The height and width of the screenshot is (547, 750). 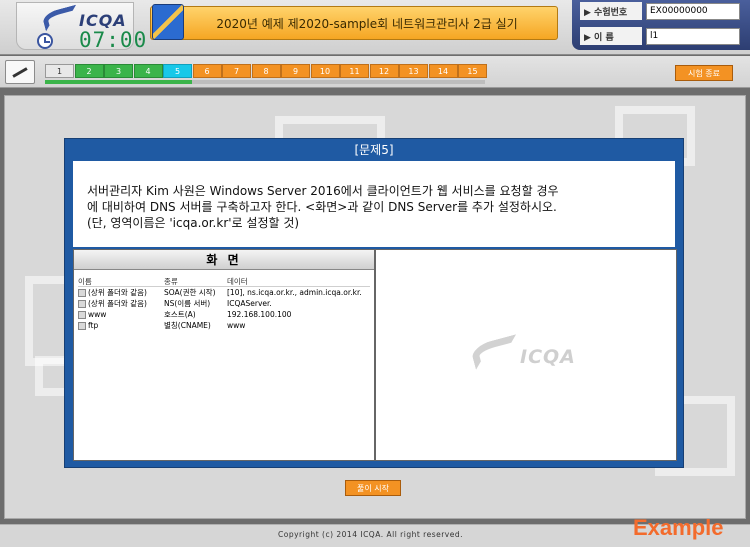 What do you see at coordinates (413, 71) in the screenshot?
I see `question-number-13: 13` at bounding box center [413, 71].